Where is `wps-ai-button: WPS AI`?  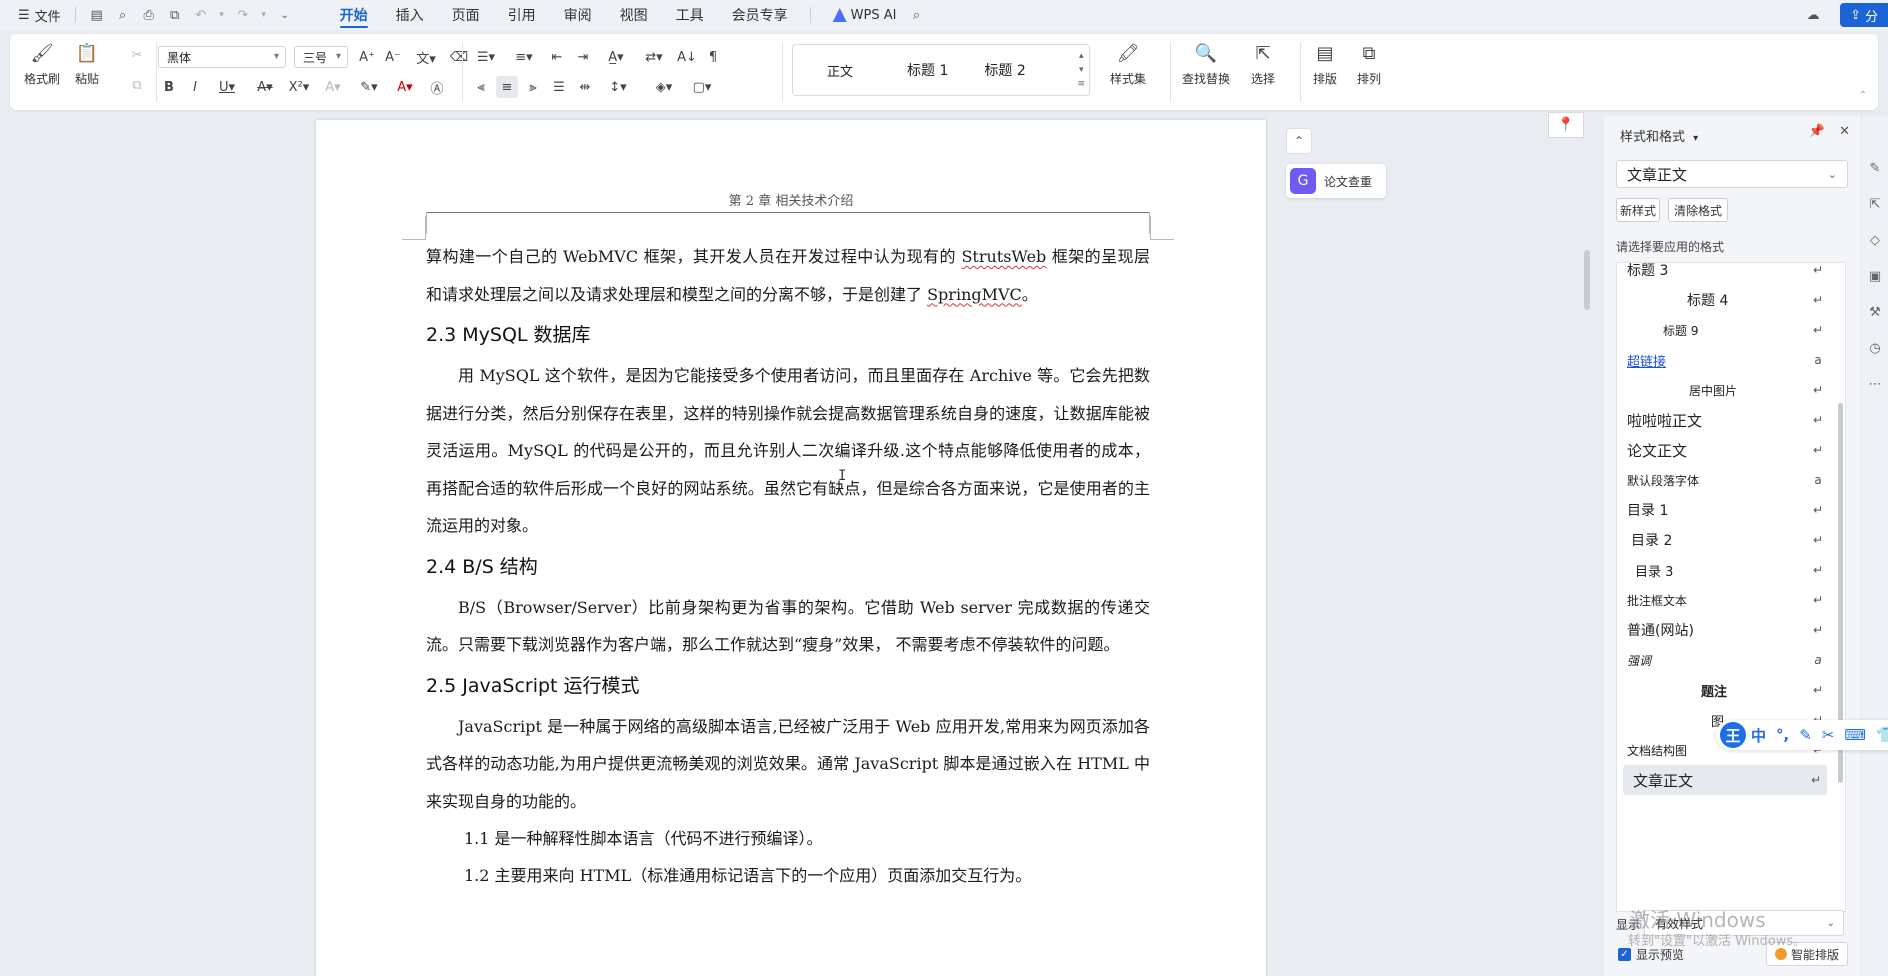
wps-ai-button: WPS AI is located at coordinates (864, 15).